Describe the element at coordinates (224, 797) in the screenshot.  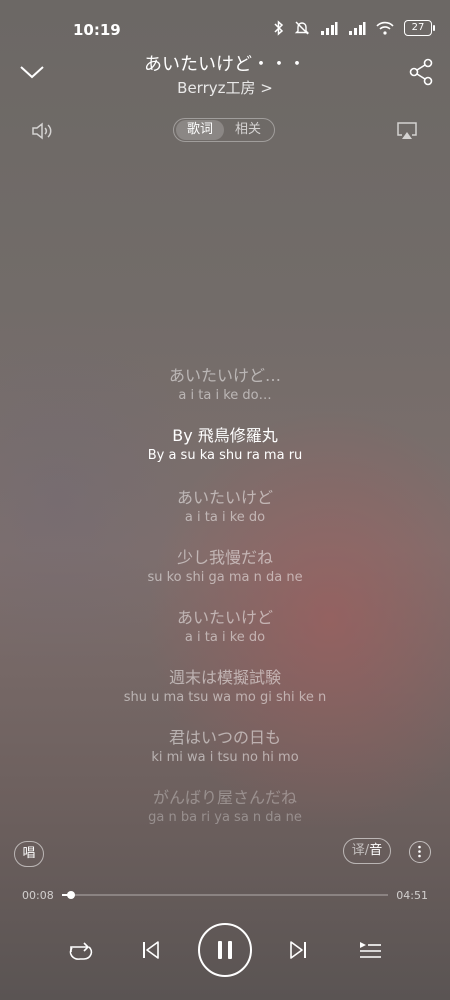
I see `lyric-text: がんばり屋さんだね` at that location.